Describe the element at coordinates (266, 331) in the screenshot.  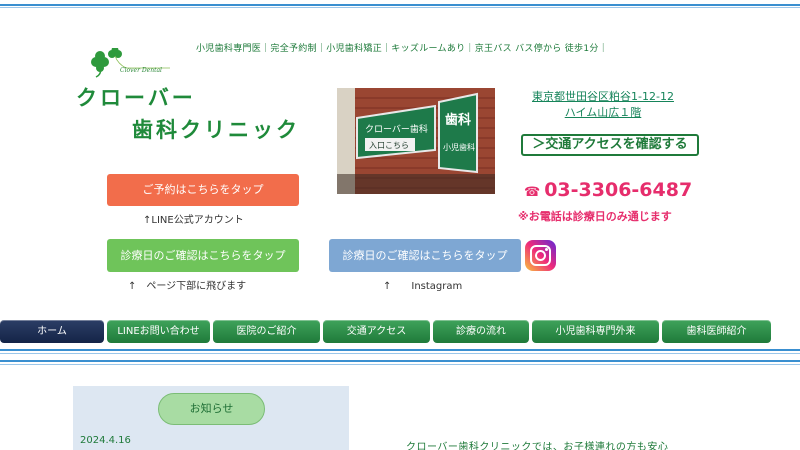
I see `nav-clinic-intro: 医院のご紹介` at that location.